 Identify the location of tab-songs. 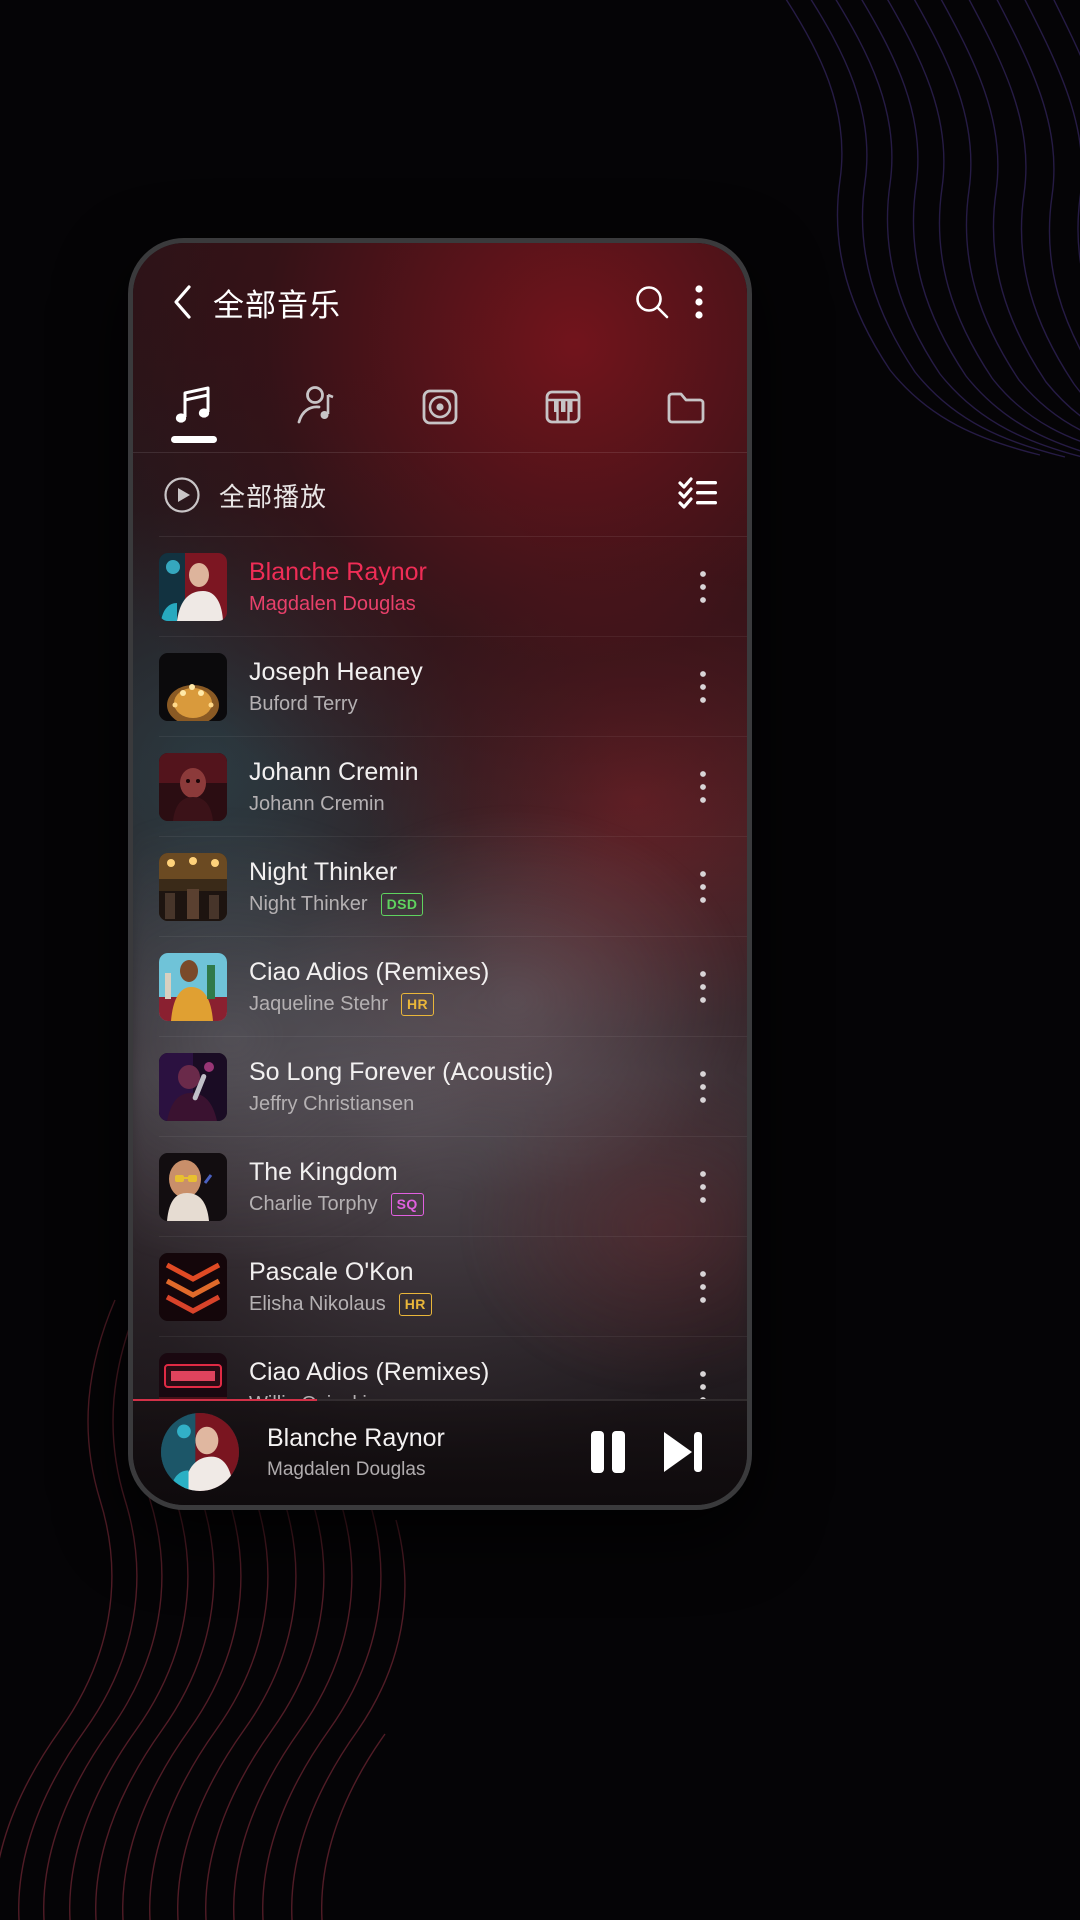
(194, 407).